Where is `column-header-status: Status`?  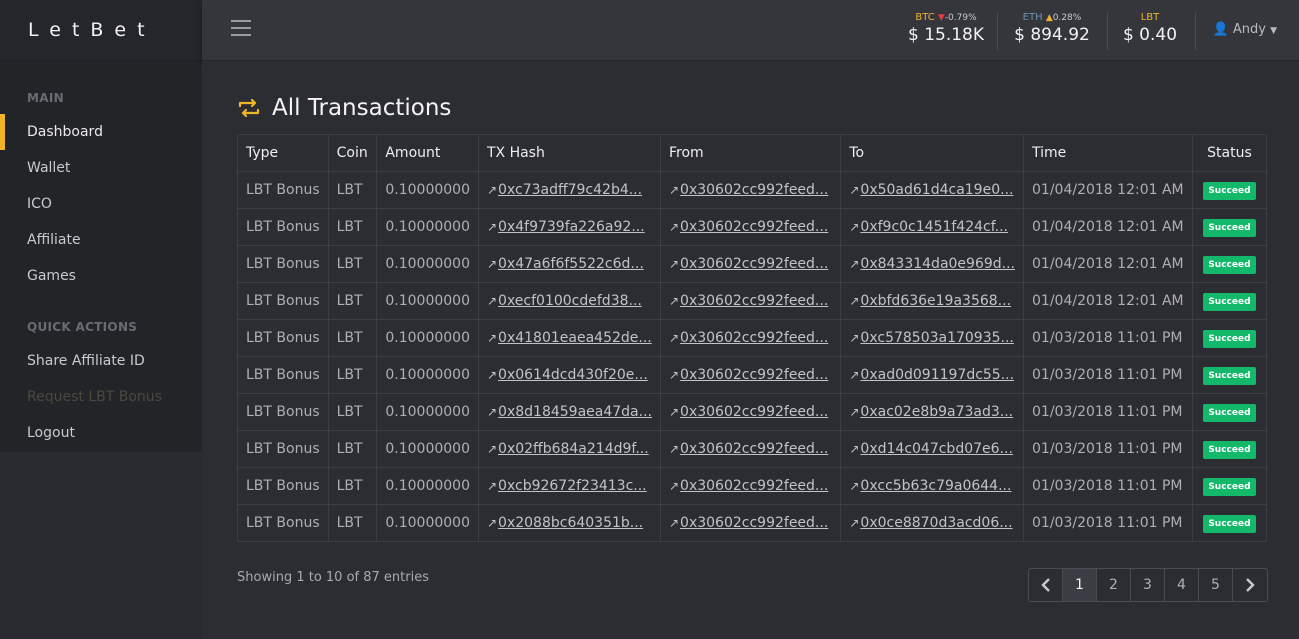
column-header-status: Status is located at coordinates (1229, 153).